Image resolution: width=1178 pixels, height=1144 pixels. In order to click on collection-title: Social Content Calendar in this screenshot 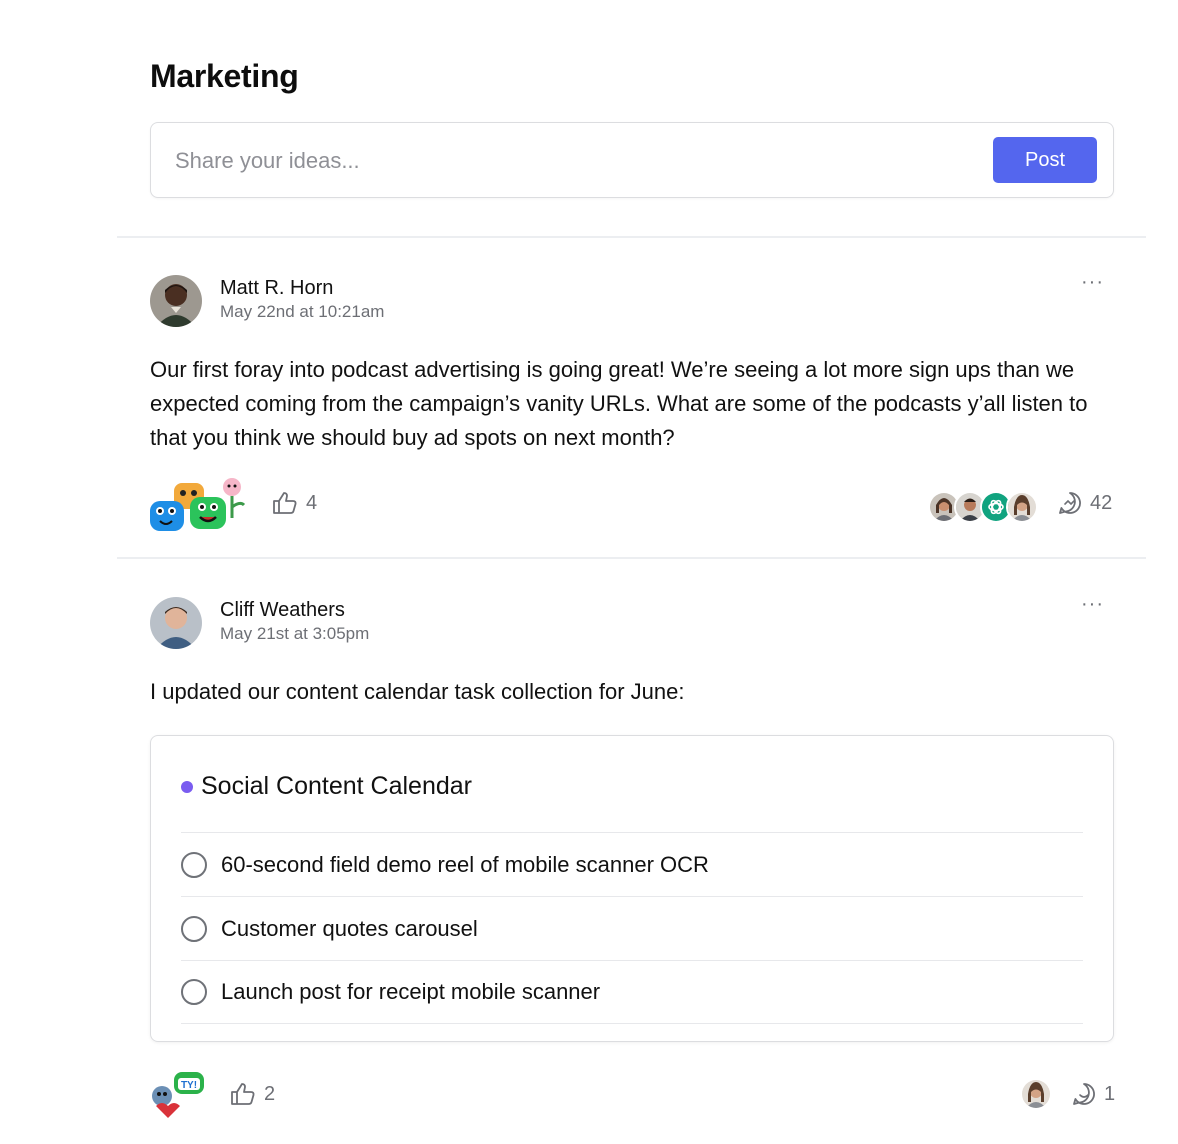, I will do `click(326, 786)`.